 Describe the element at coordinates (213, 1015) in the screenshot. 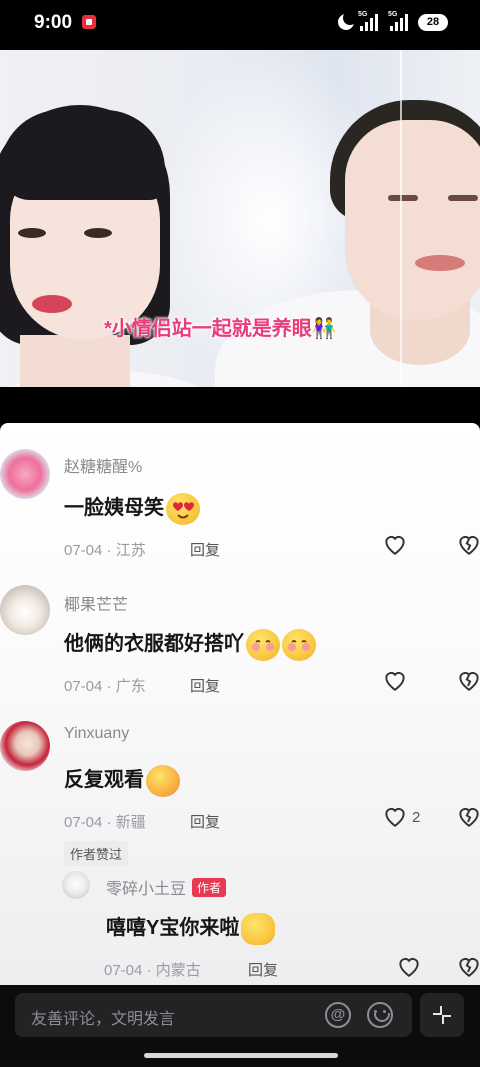

I see `comment-input: 友善评论，文明发言 @` at that location.